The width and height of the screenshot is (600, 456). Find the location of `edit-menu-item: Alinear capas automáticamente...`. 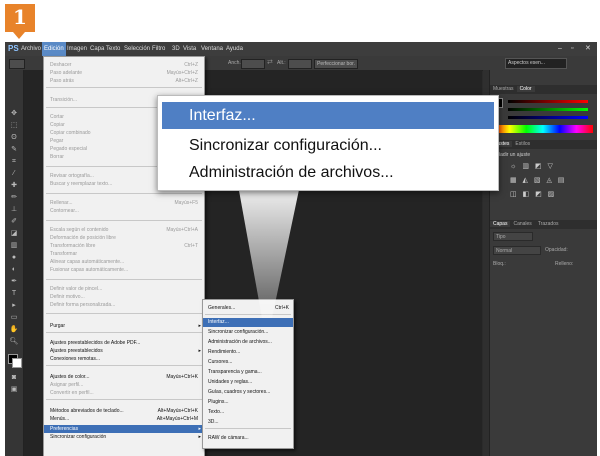

edit-menu-item: Alinear capas automáticamente... is located at coordinates (124, 262).